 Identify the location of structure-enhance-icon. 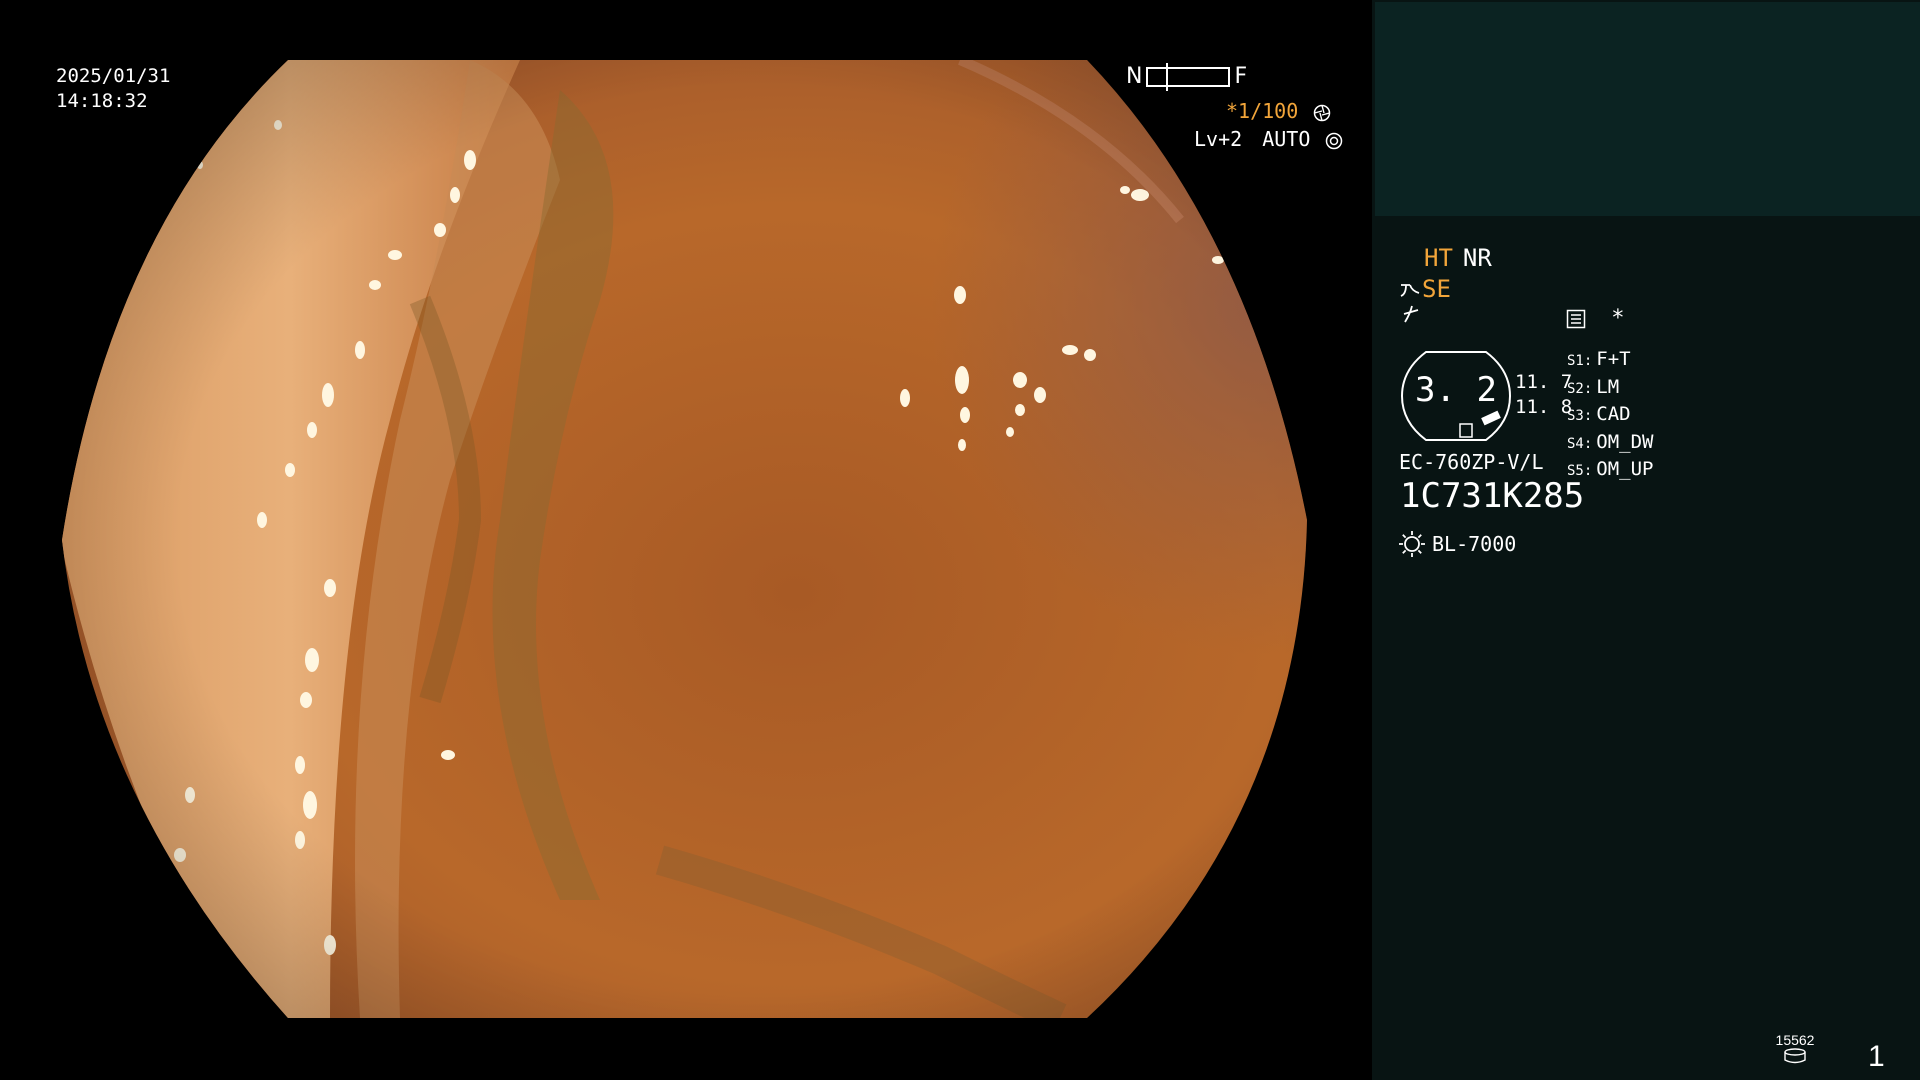
(1410, 290).